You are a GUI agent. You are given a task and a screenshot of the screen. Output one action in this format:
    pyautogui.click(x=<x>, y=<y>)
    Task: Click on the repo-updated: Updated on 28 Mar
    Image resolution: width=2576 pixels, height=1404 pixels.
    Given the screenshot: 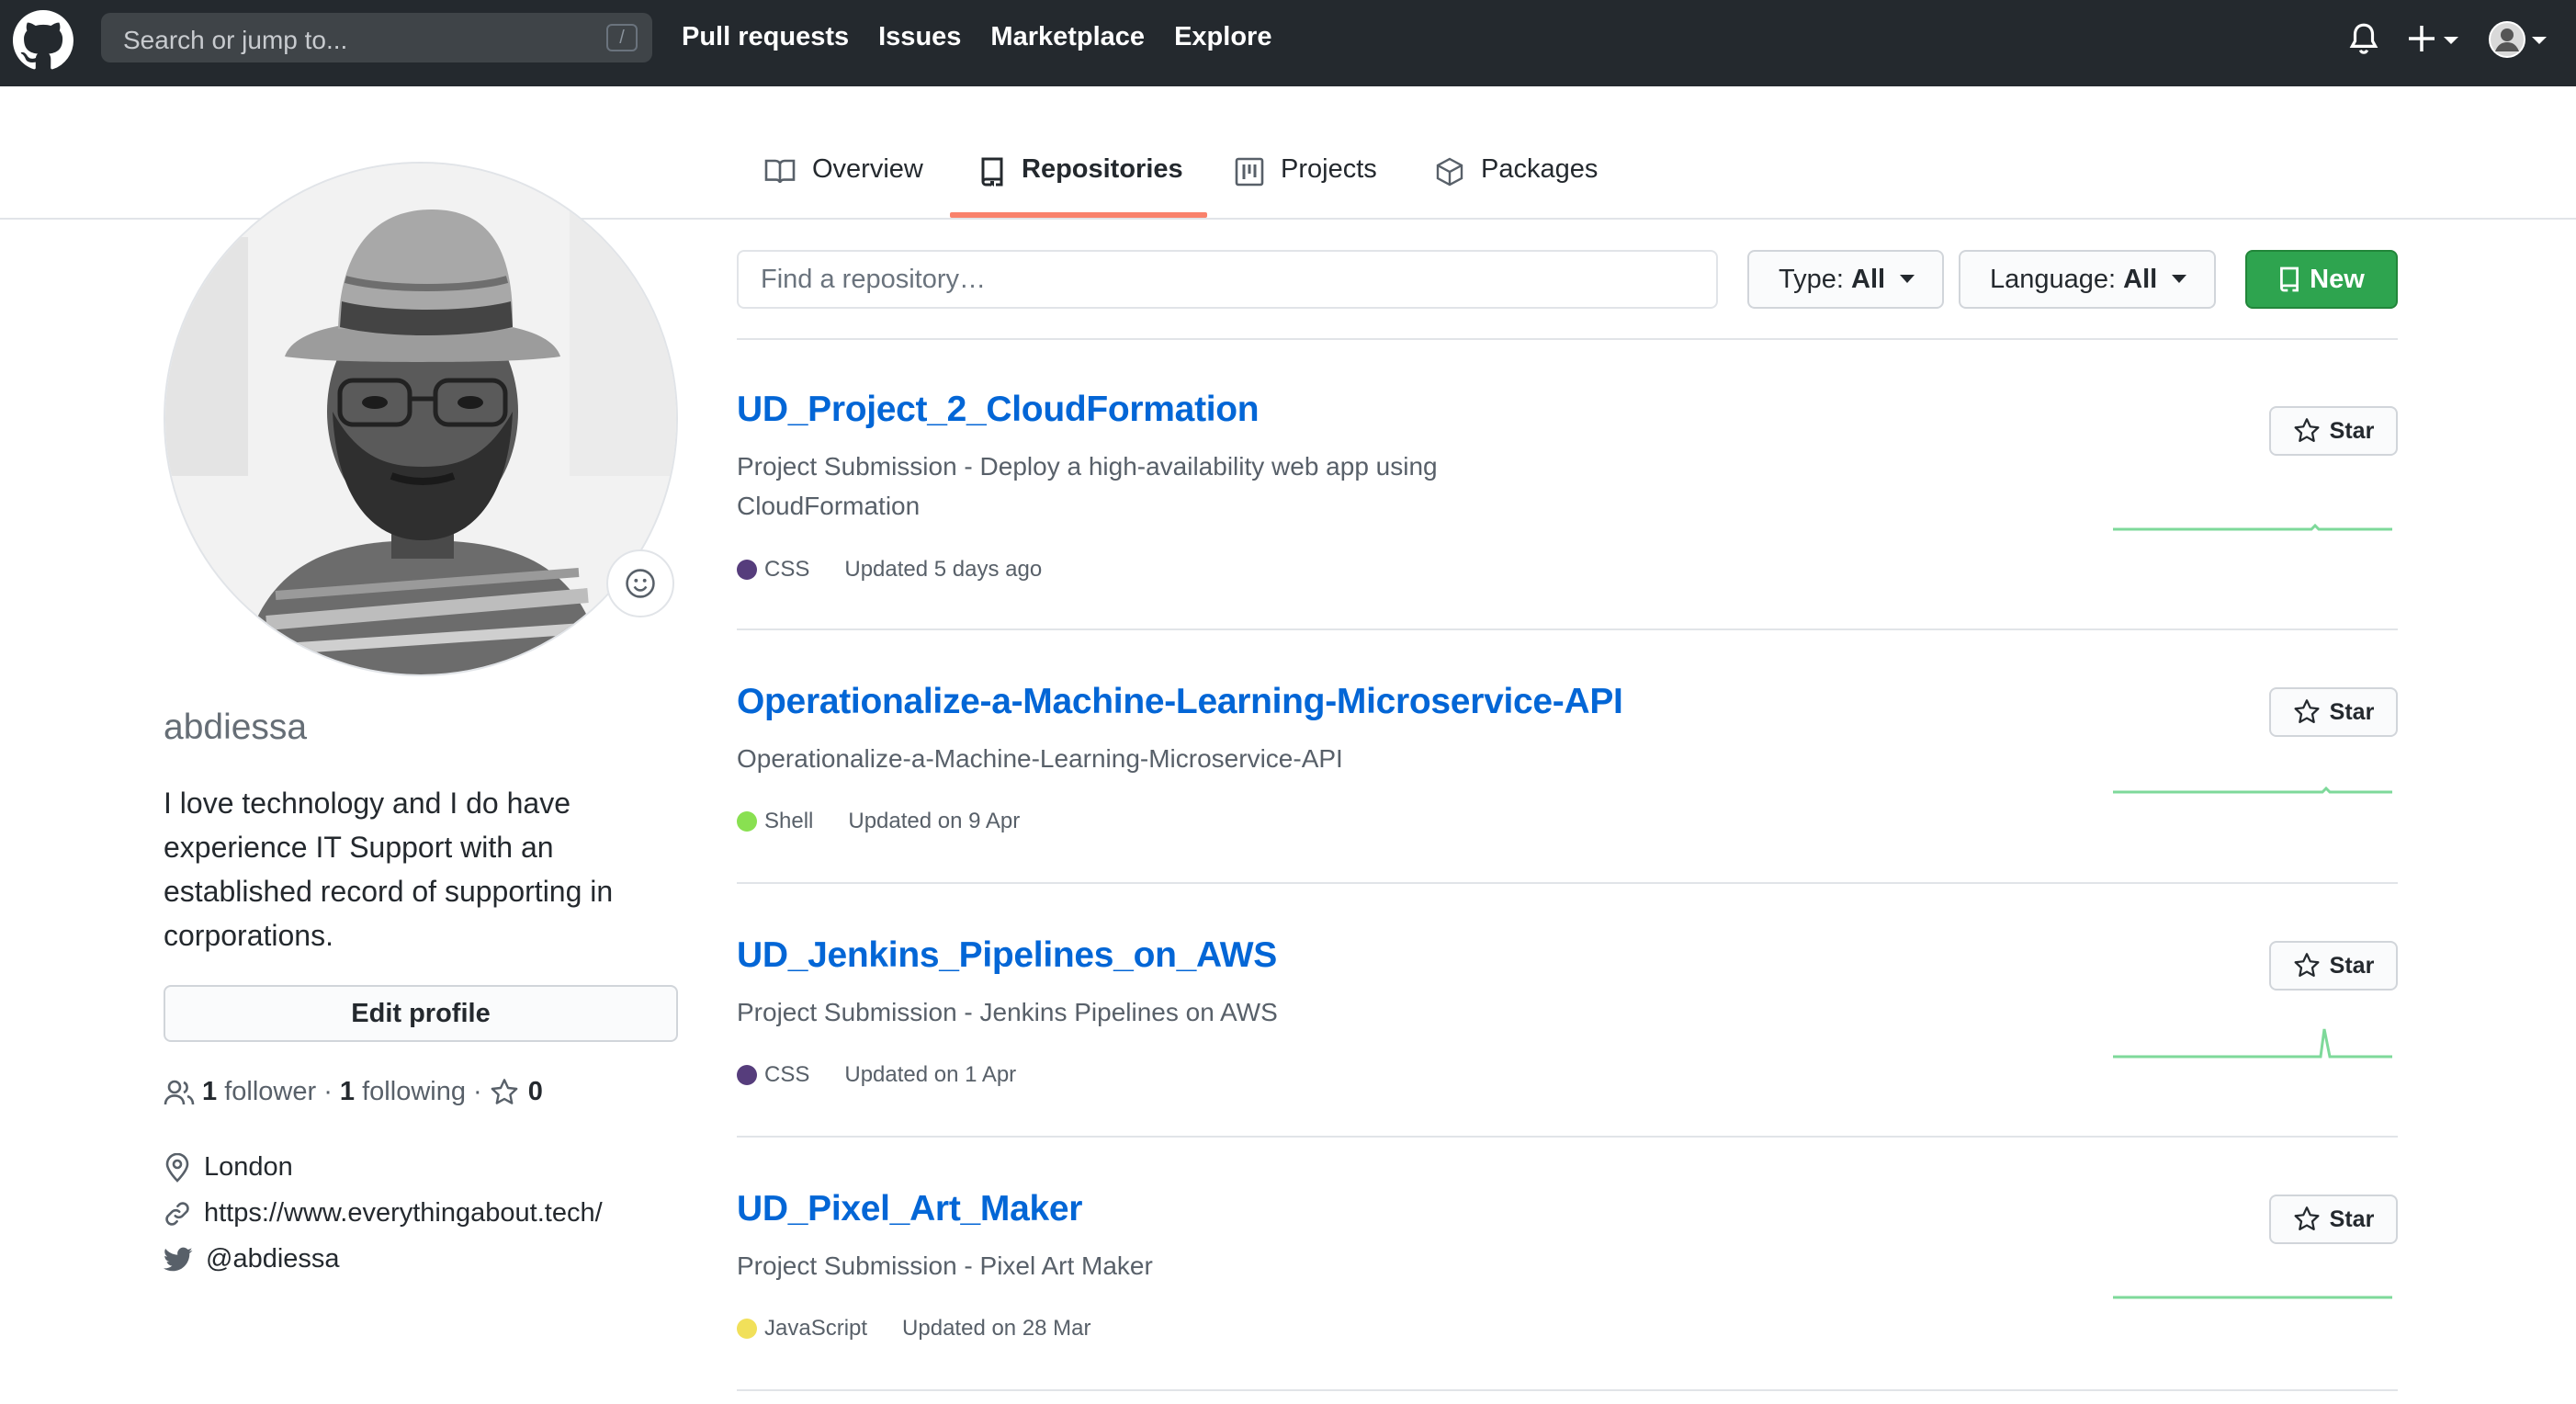 What is the action you would take?
    pyautogui.click(x=996, y=1328)
    